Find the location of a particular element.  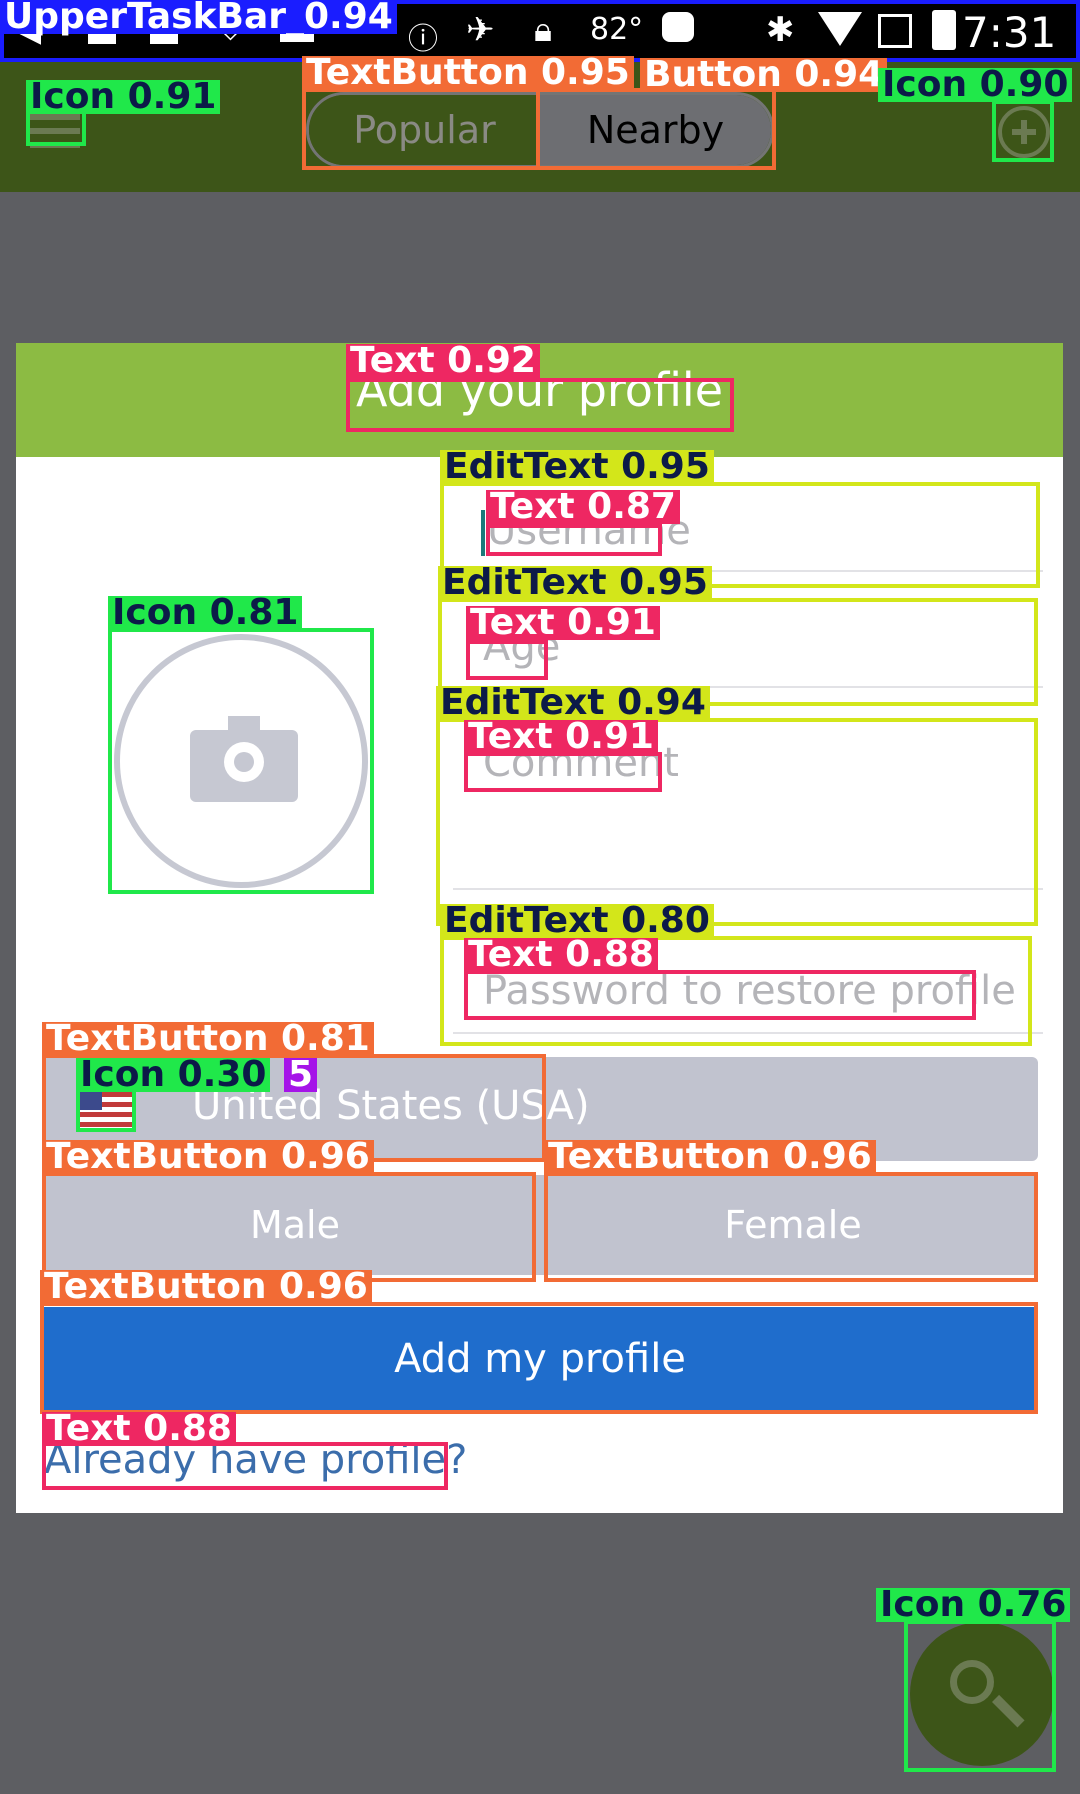

username-placeholder: Username is located at coordinates (589, 531).